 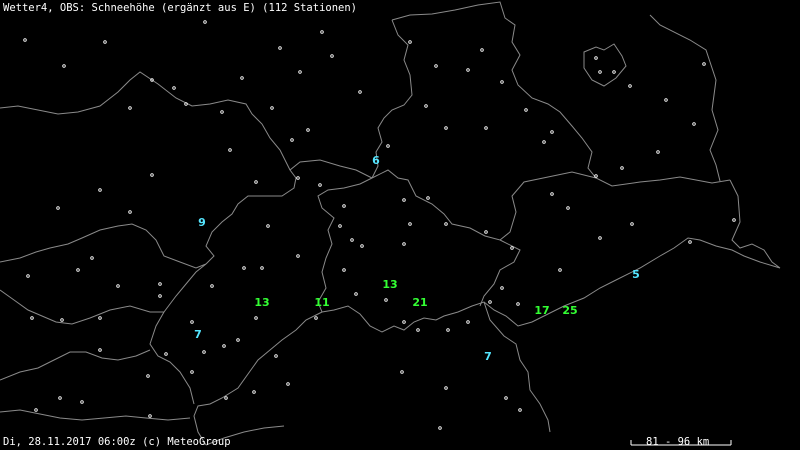 What do you see at coordinates (569, 310) in the screenshot?
I see `snow-depth-value: 25` at bounding box center [569, 310].